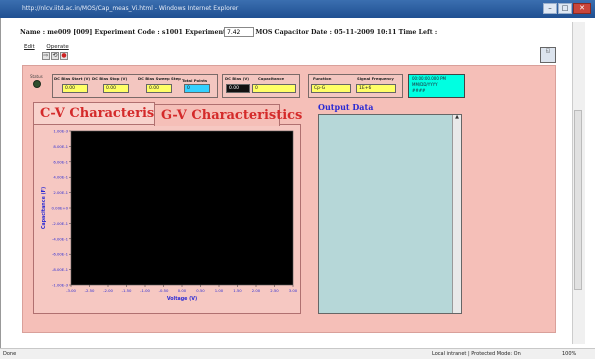  I want to click on minimize-button: –, so click(550, 8).